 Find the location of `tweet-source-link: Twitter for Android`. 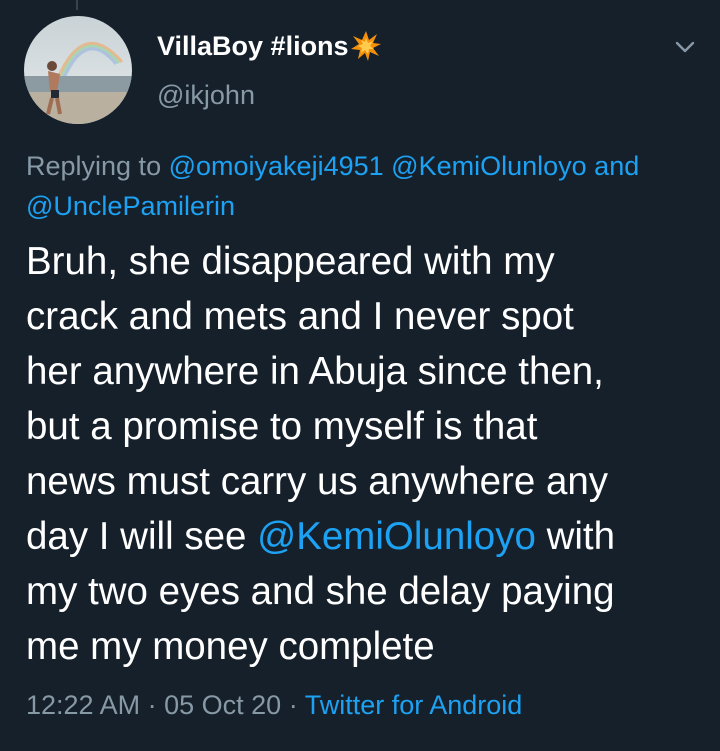

tweet-source-link: Twitter for Android is located at coordinates (414, 705).